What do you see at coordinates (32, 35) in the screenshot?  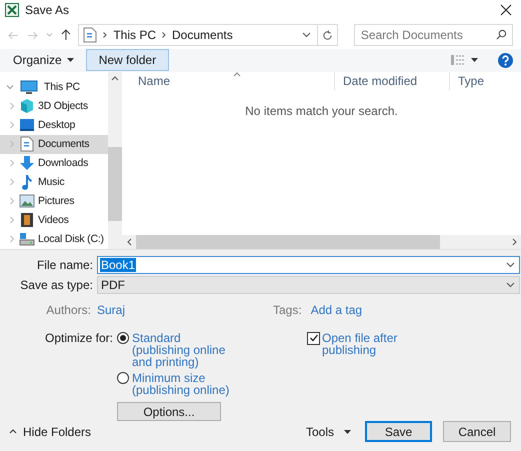 I see `forward-arrow-icon` at bounding box center [32, 35].